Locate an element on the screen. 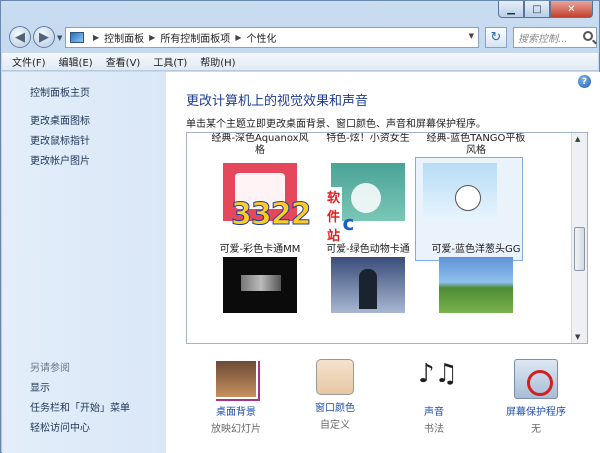  theme-label: 可爱-彩色卡通MM is located at coordinates (260, 247).